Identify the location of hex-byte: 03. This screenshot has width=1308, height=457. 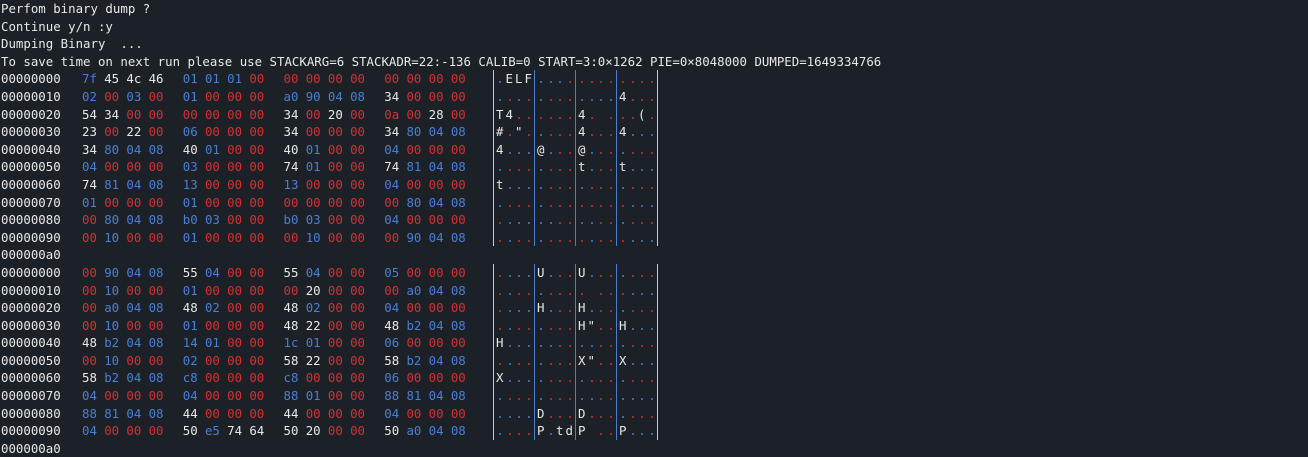
(134, 96).